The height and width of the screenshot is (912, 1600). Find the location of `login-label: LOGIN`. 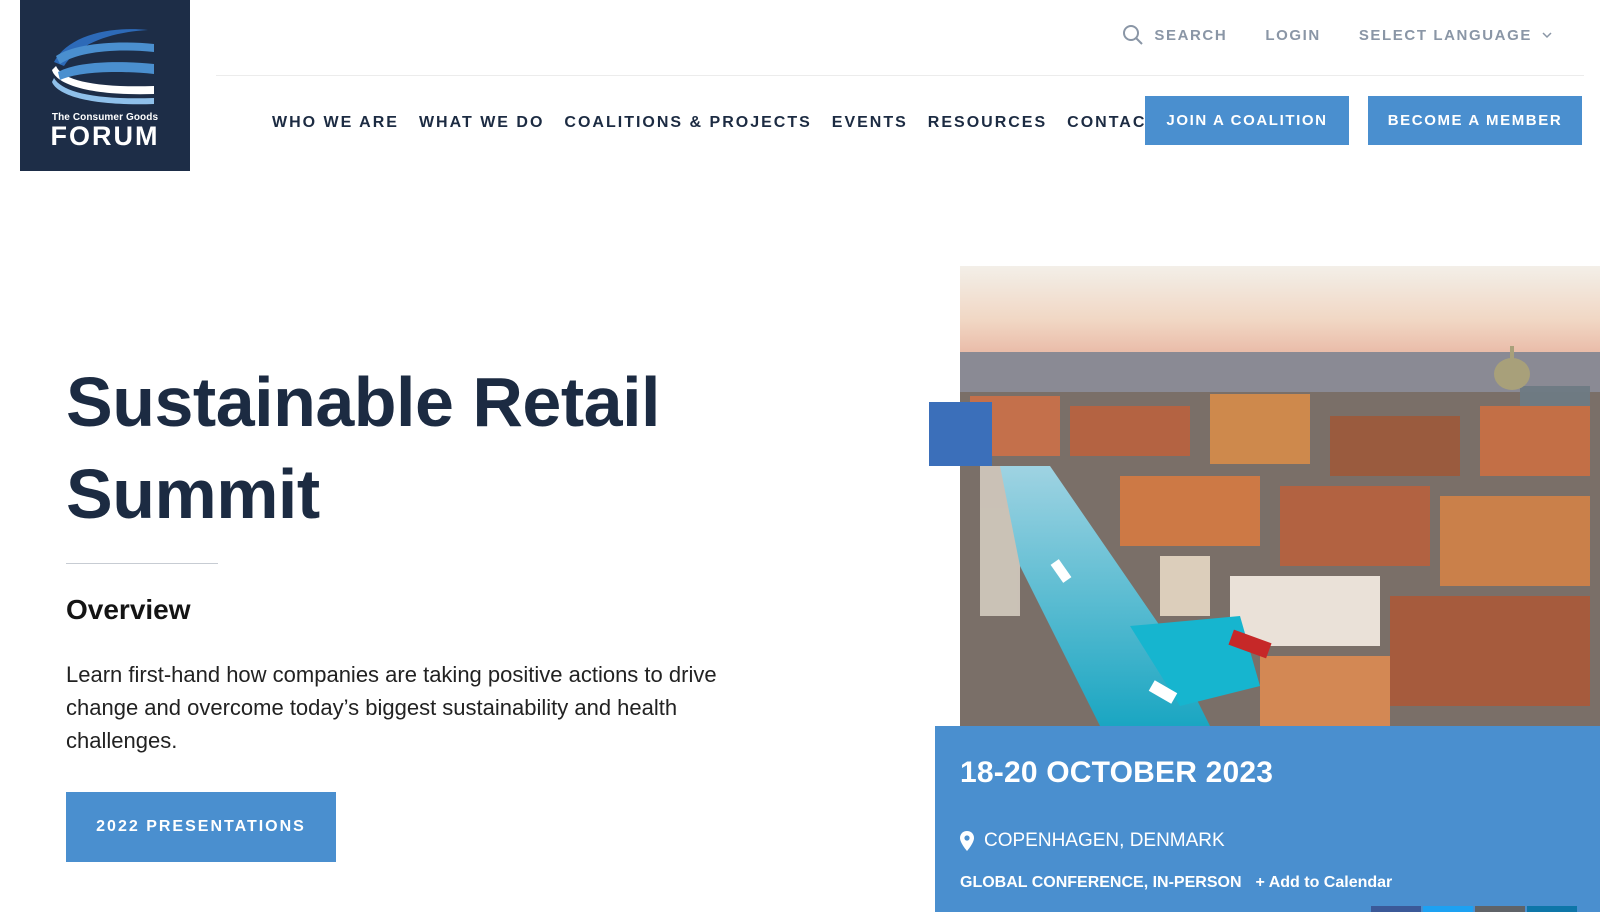

login-label: LOGIN is located at coordinates (1293, 35).